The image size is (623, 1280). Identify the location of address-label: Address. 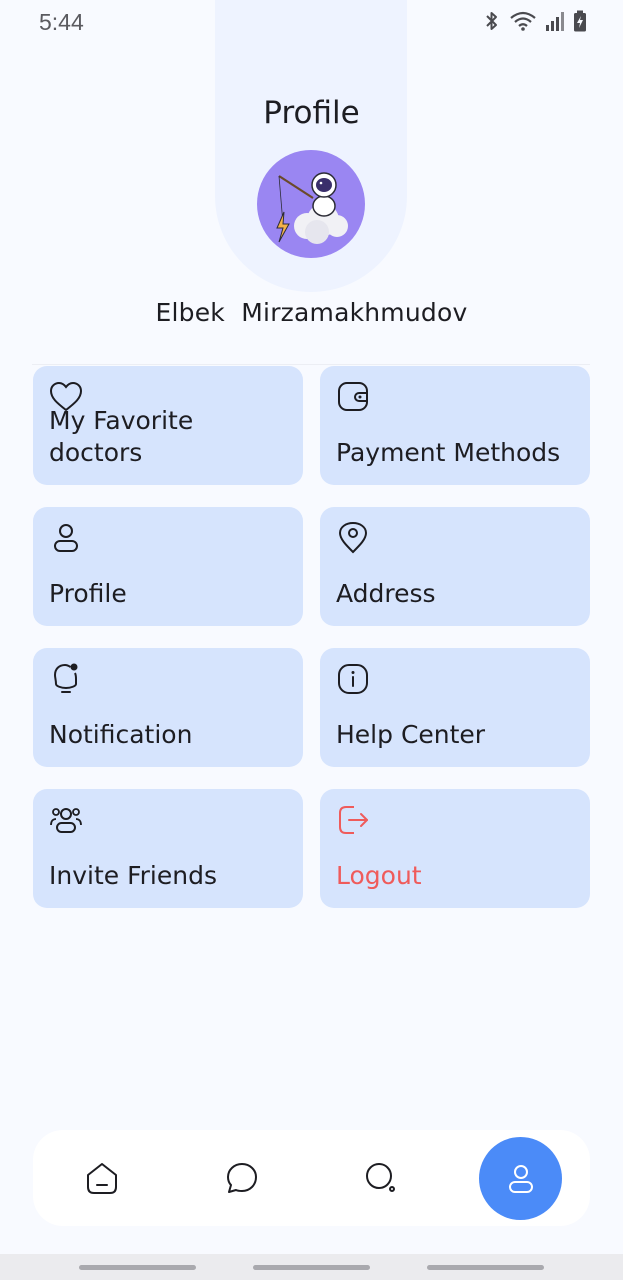
(386, 593).